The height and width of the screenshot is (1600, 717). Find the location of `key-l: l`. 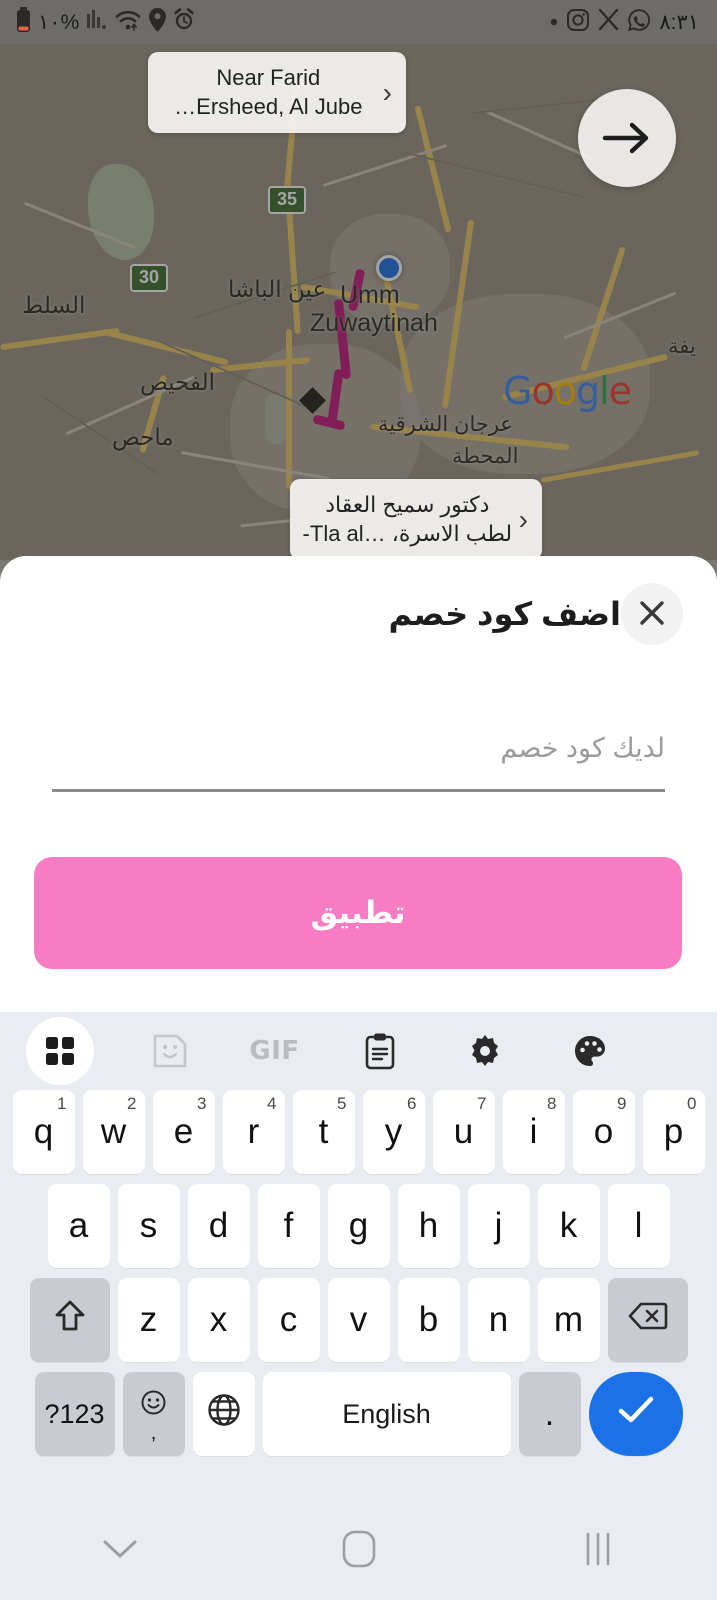

key-l: l is located at coordinates (638, 1226).